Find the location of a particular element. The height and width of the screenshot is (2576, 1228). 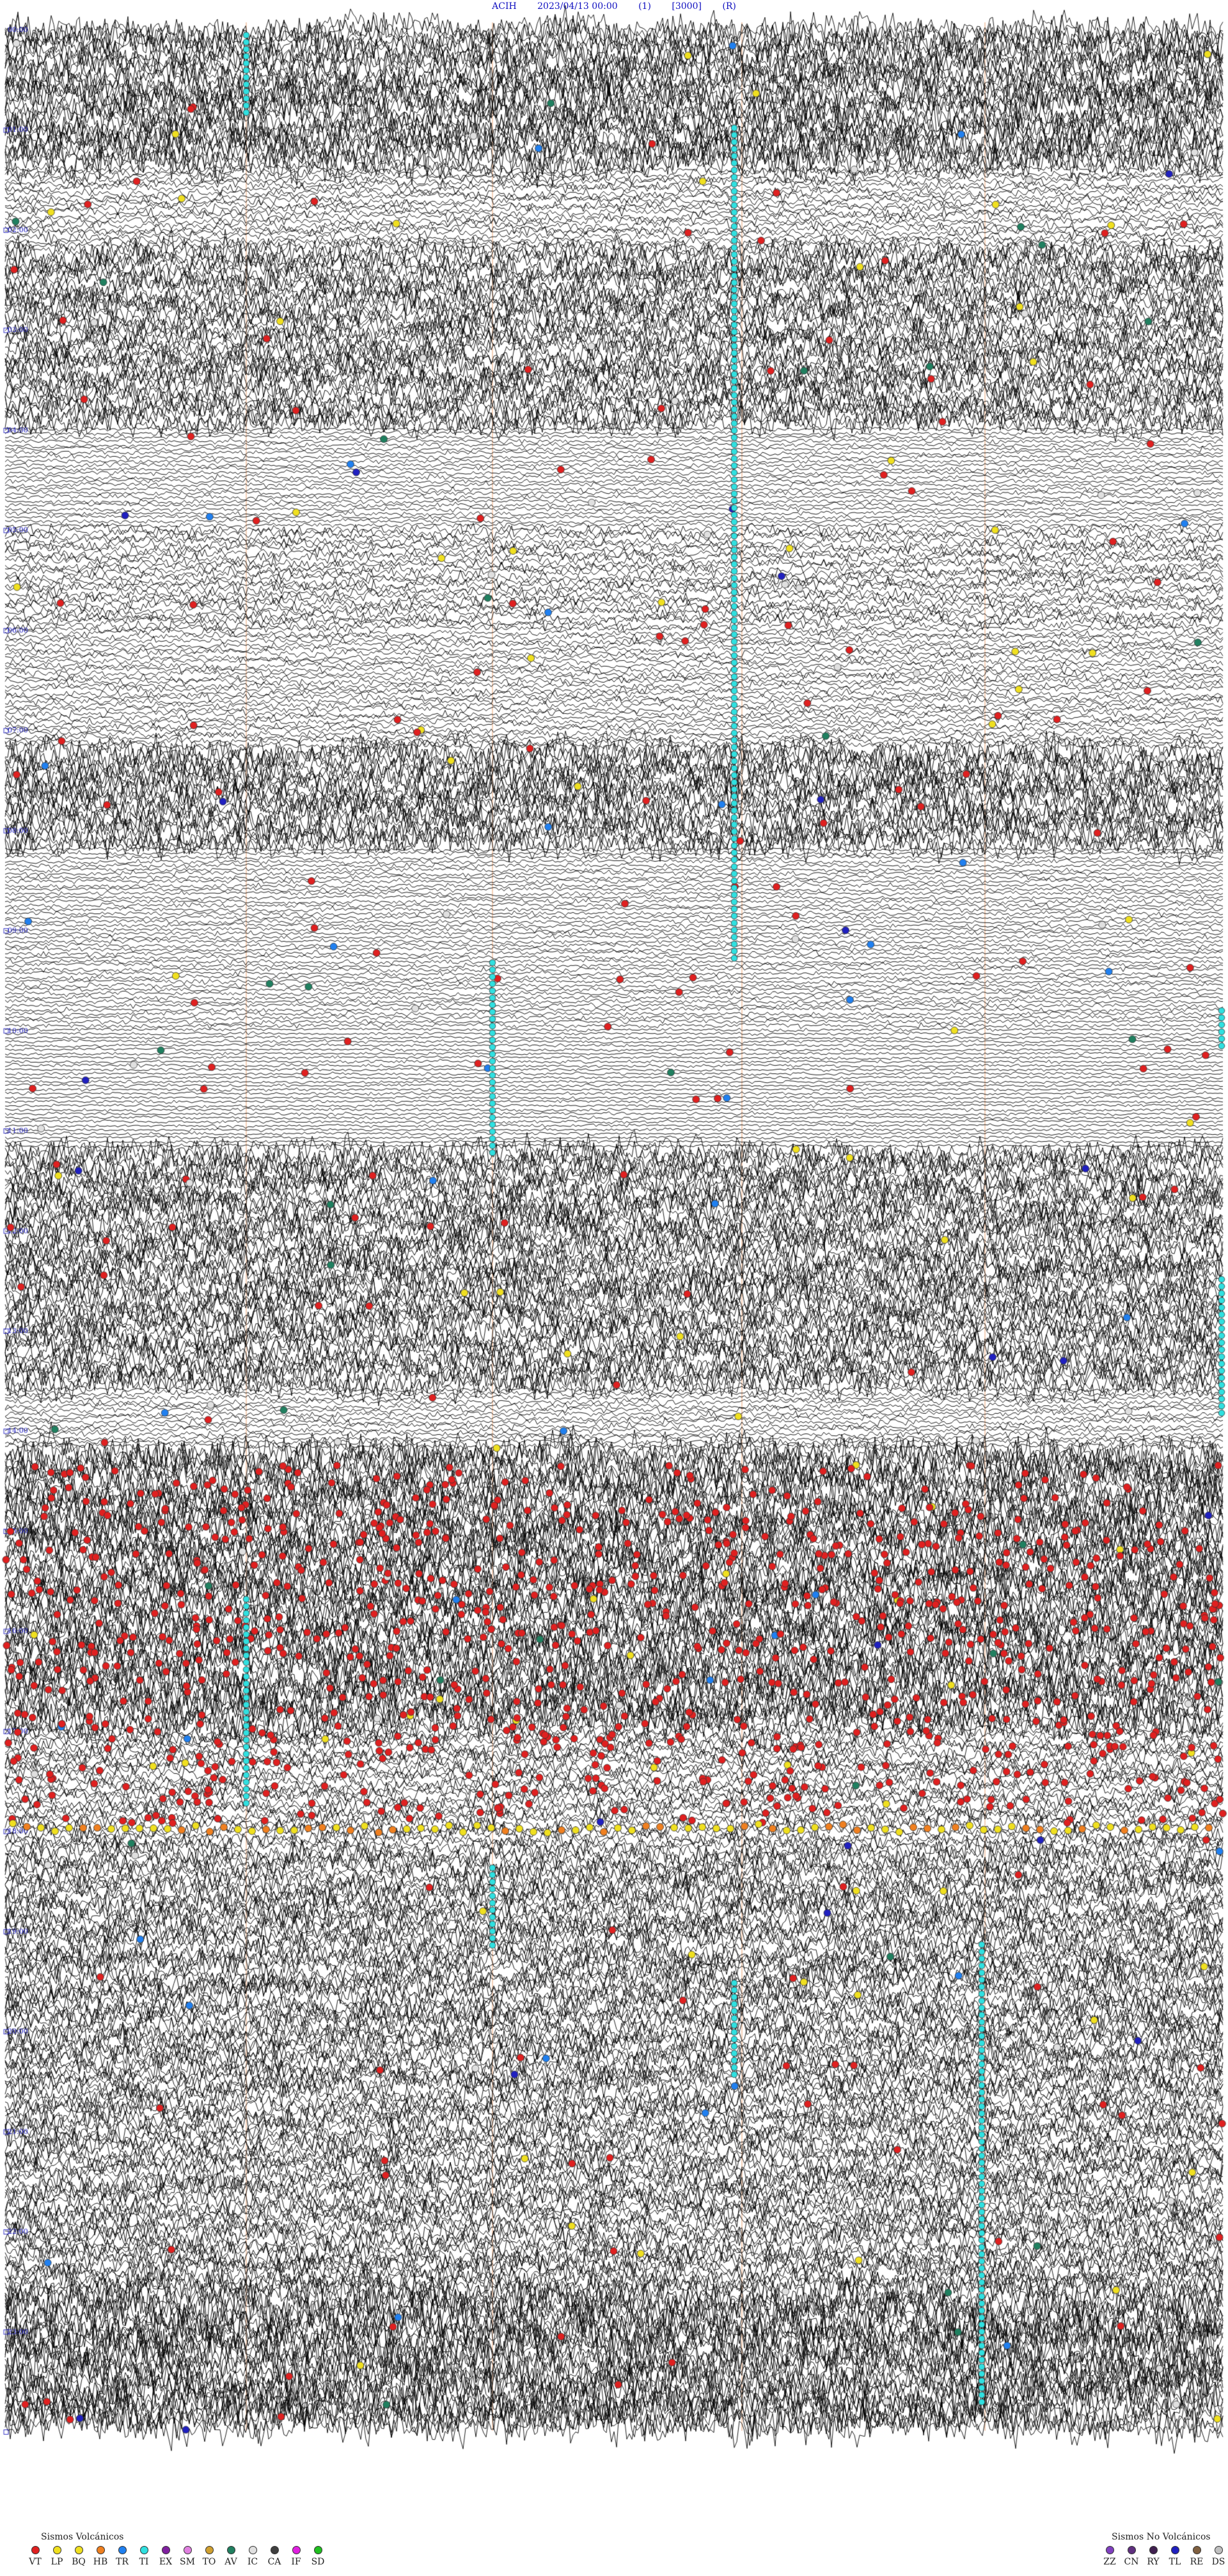

legend-nonvolcanic-item-zz: ZZ is located at coordinates (1110, 2556).